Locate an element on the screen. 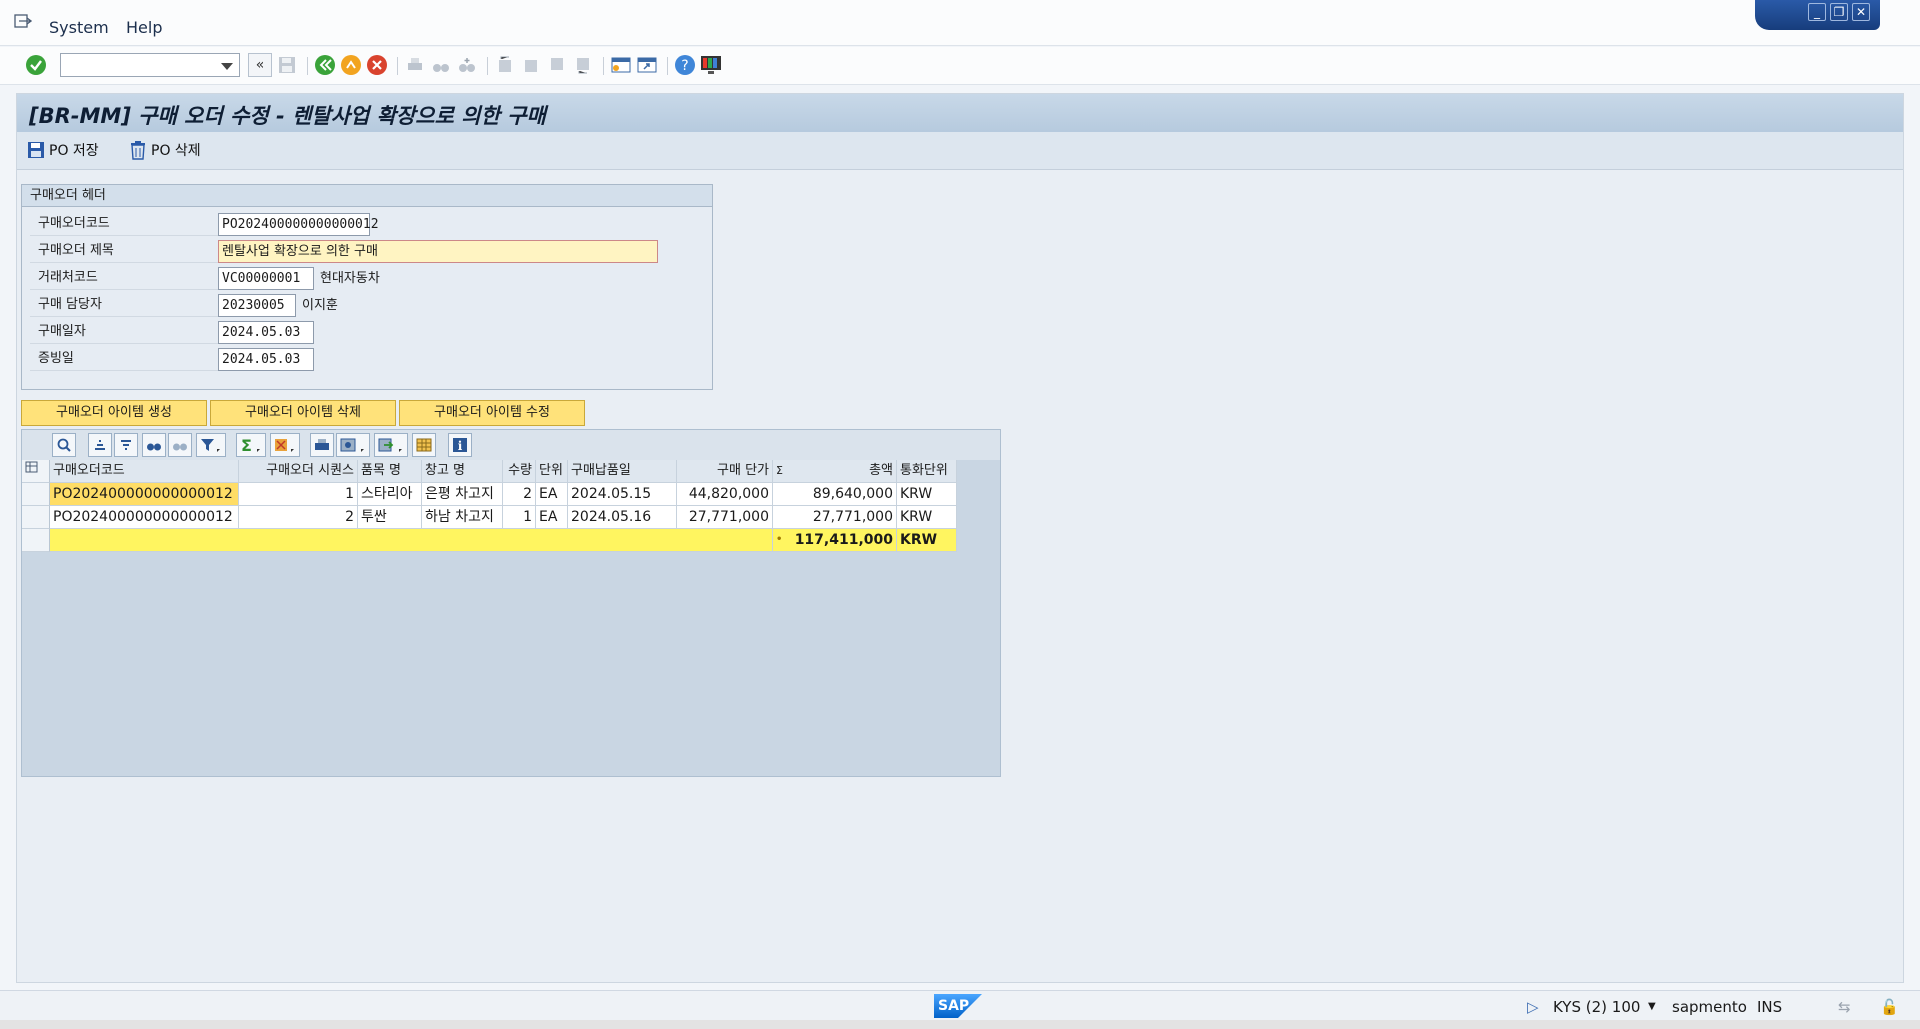 This screenshot has height=1029, width=1920. status-expand-icon: ▷ is located at coordinates (1533, 1007).